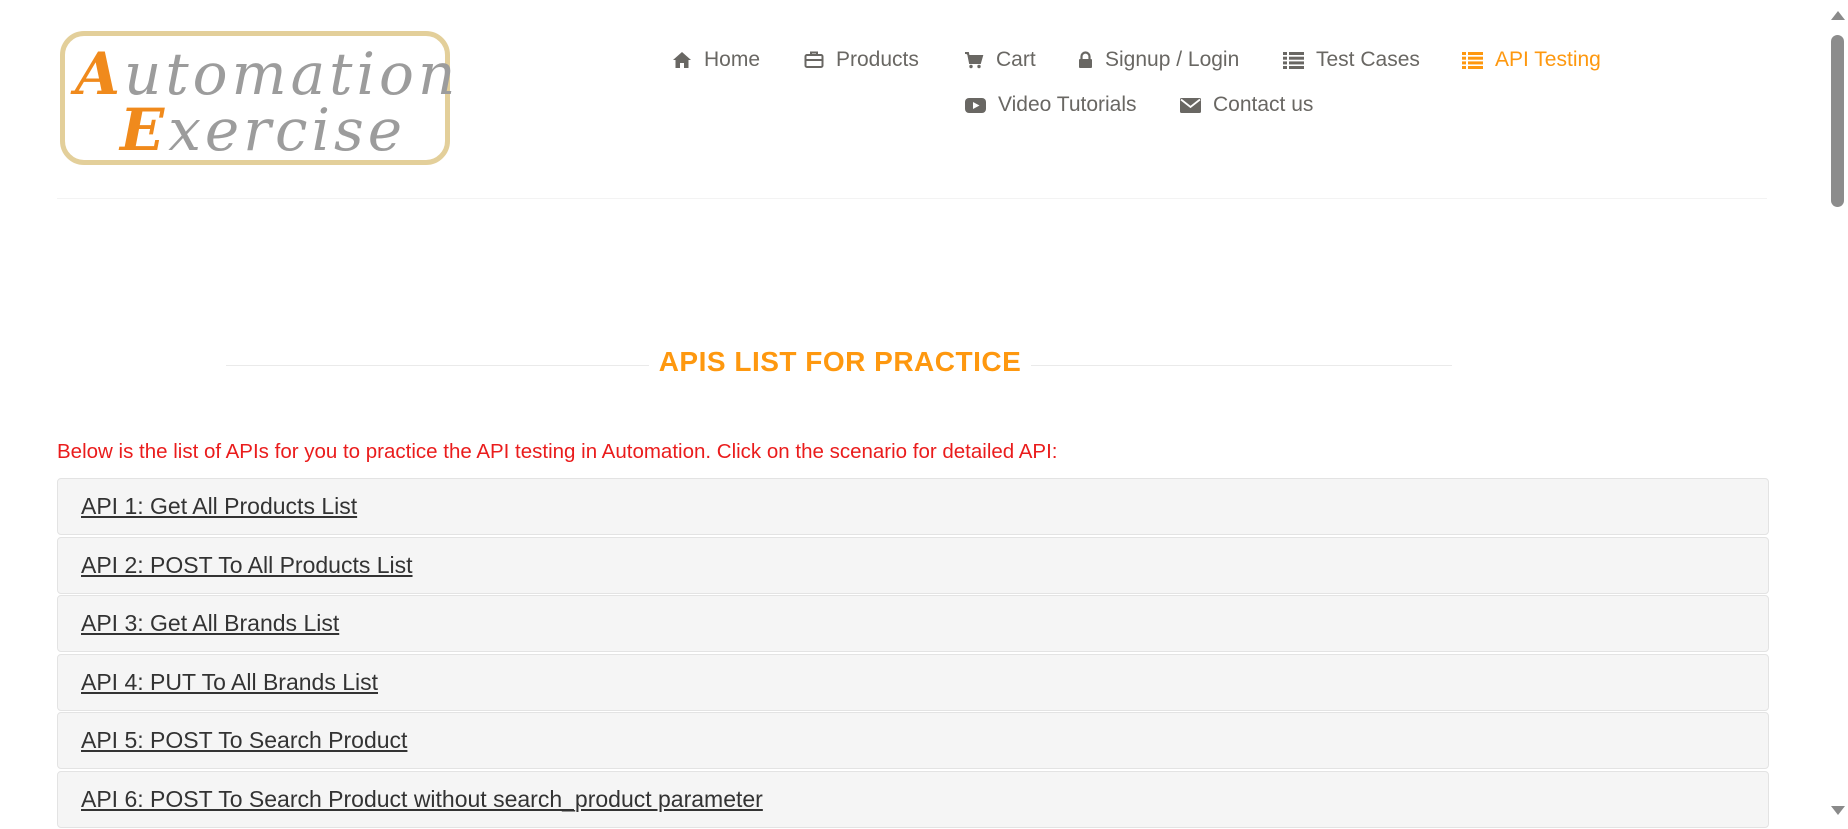 Image resolution: width=1848 pixels, height=829 pixels. I want to click on nav-item-cart: Cart, so click(1000, 60).